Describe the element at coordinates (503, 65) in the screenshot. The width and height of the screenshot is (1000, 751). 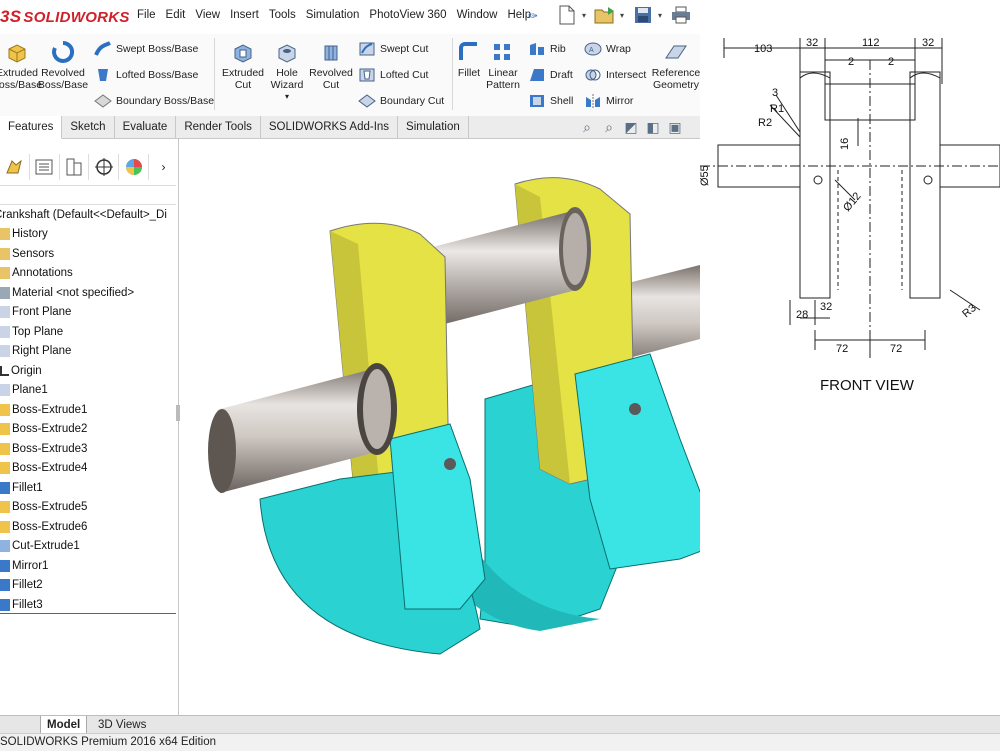
I see `linear-pattern-button: Linear Pattern` at that location.